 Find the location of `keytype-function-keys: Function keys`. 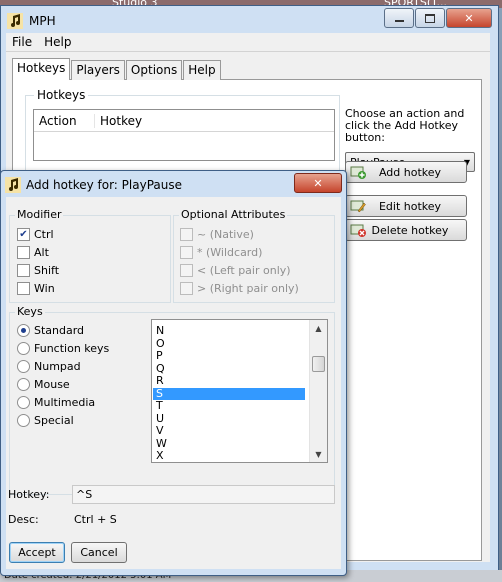

keytype-function-keys: Function keys is located at coordinates (63, 348).